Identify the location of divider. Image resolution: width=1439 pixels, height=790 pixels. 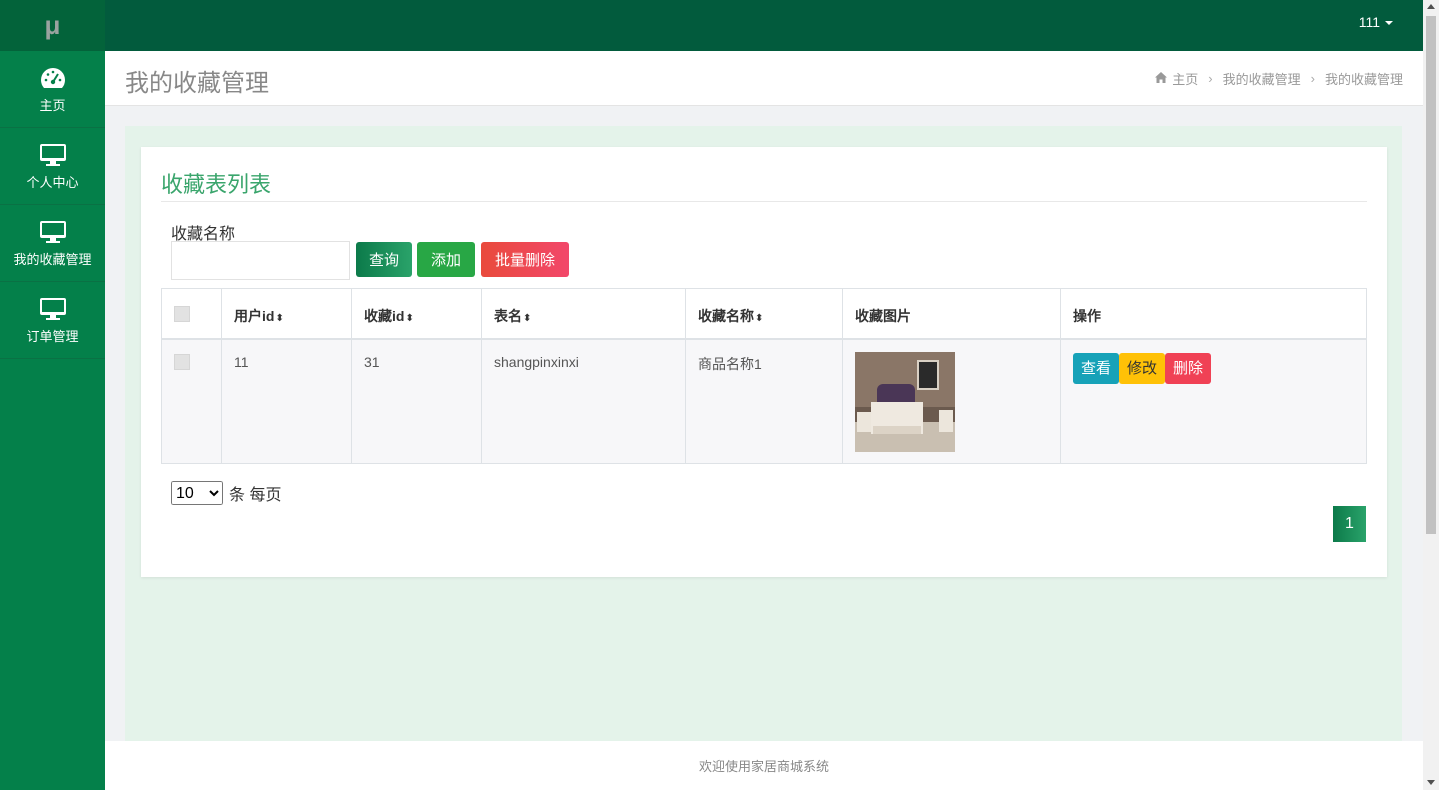
(764, 201).